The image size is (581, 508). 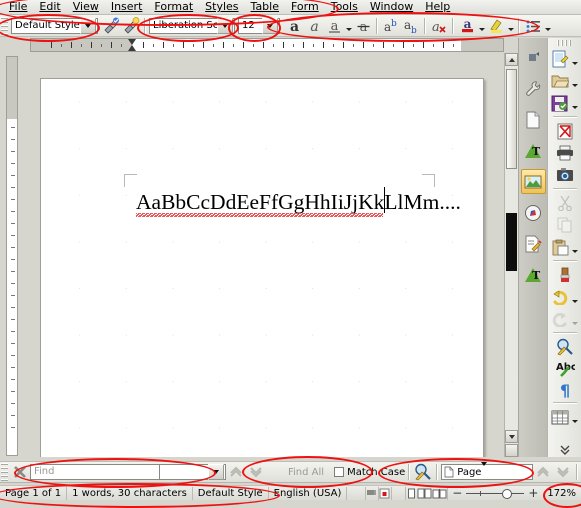 I want to click on undo-icon, so click(x=560, y=297).